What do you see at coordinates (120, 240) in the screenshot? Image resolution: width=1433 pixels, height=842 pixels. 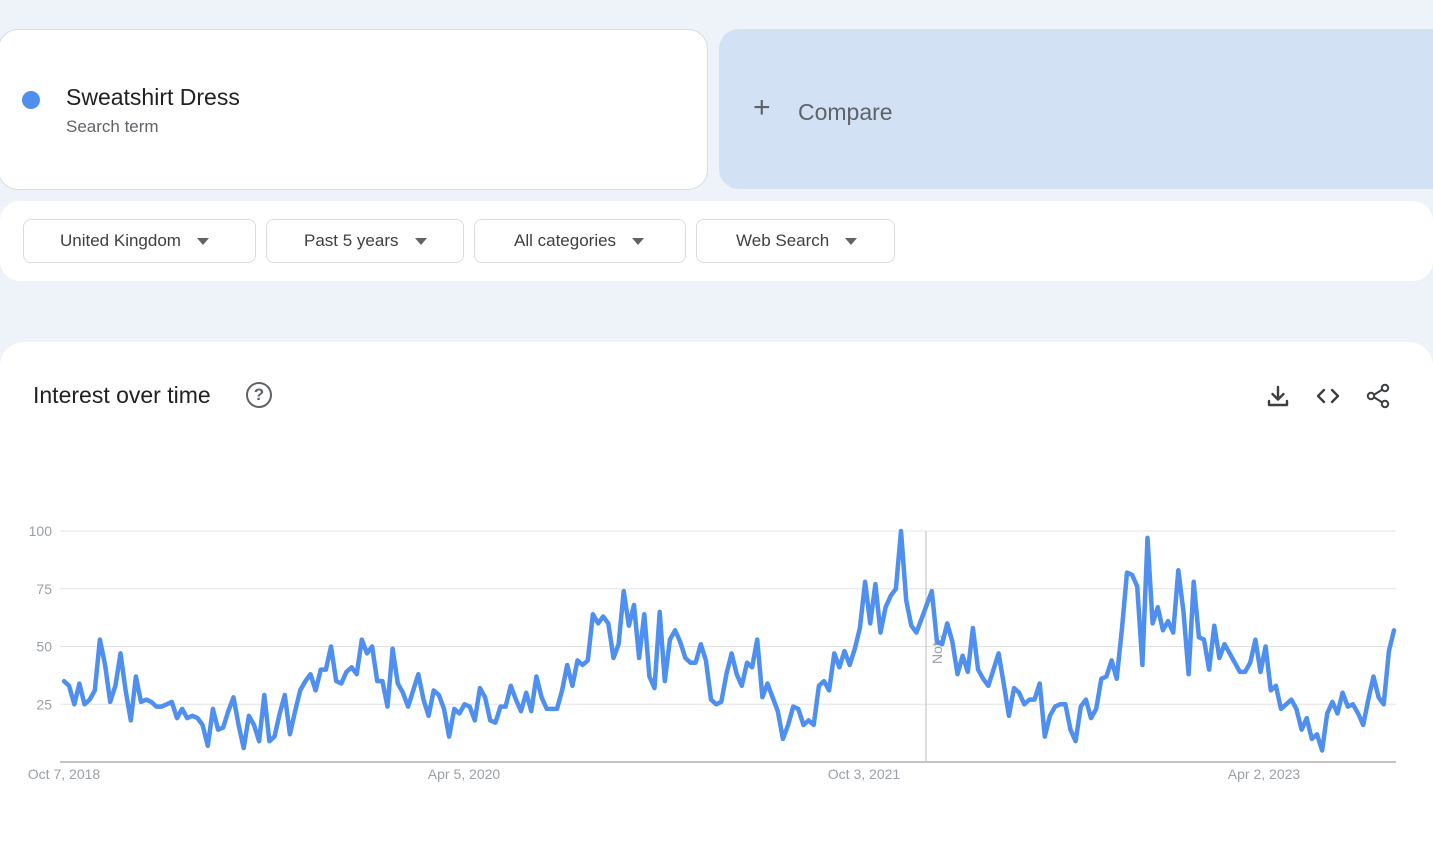 I see `filter-region-label: United Kingdom` at bounding box center [120, 240].